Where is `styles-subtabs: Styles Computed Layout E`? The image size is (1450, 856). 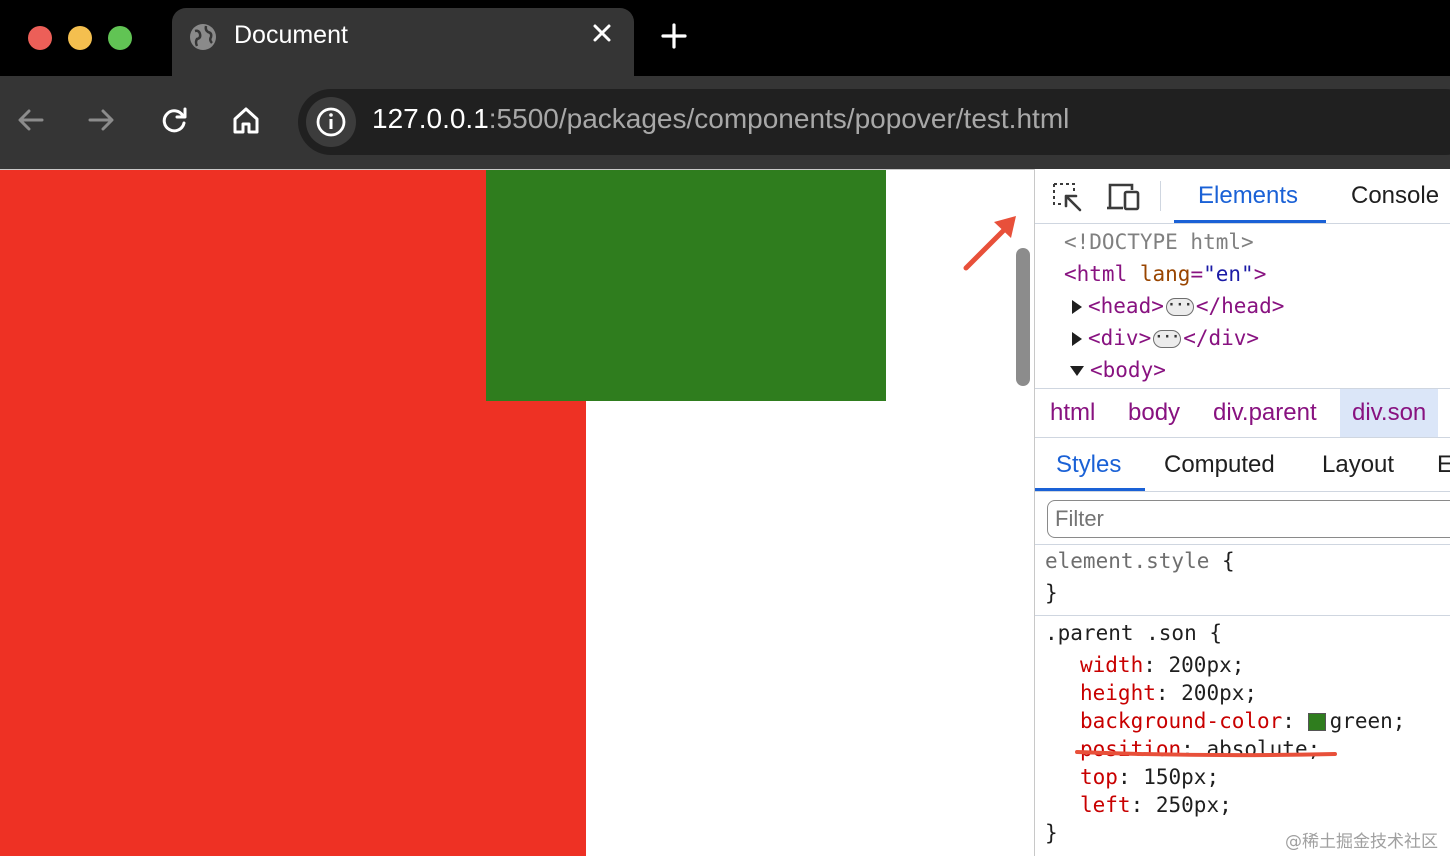
styles-subtabs: Styles Computed Layout E is located at coordinates (1242, 465).